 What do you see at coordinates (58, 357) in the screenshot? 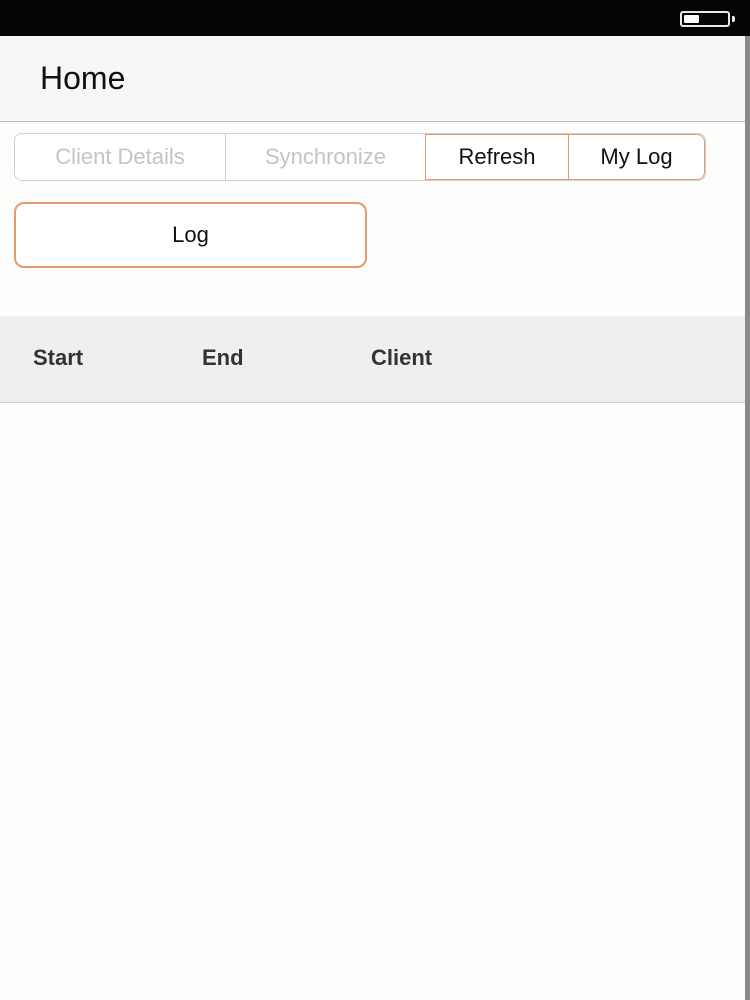
I see `column-header-start: Start` at bounding box center [58, 357].